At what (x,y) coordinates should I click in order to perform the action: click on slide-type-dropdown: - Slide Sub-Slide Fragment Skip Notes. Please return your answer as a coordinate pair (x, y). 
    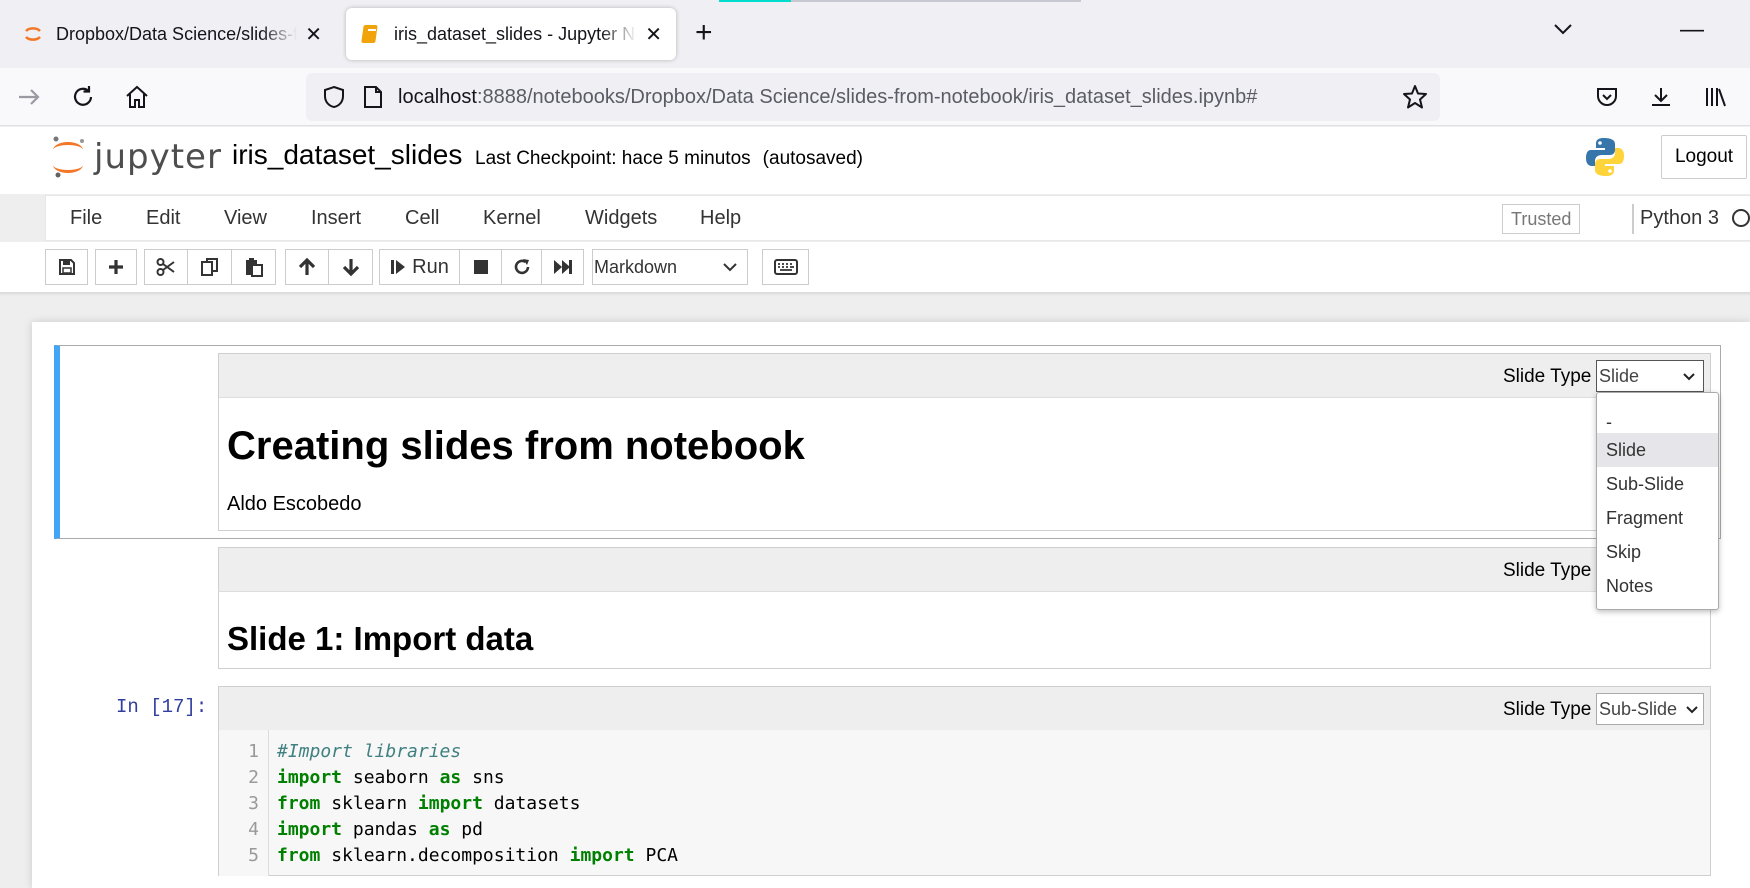
    Looking at the image, I should click on (1657, 501).